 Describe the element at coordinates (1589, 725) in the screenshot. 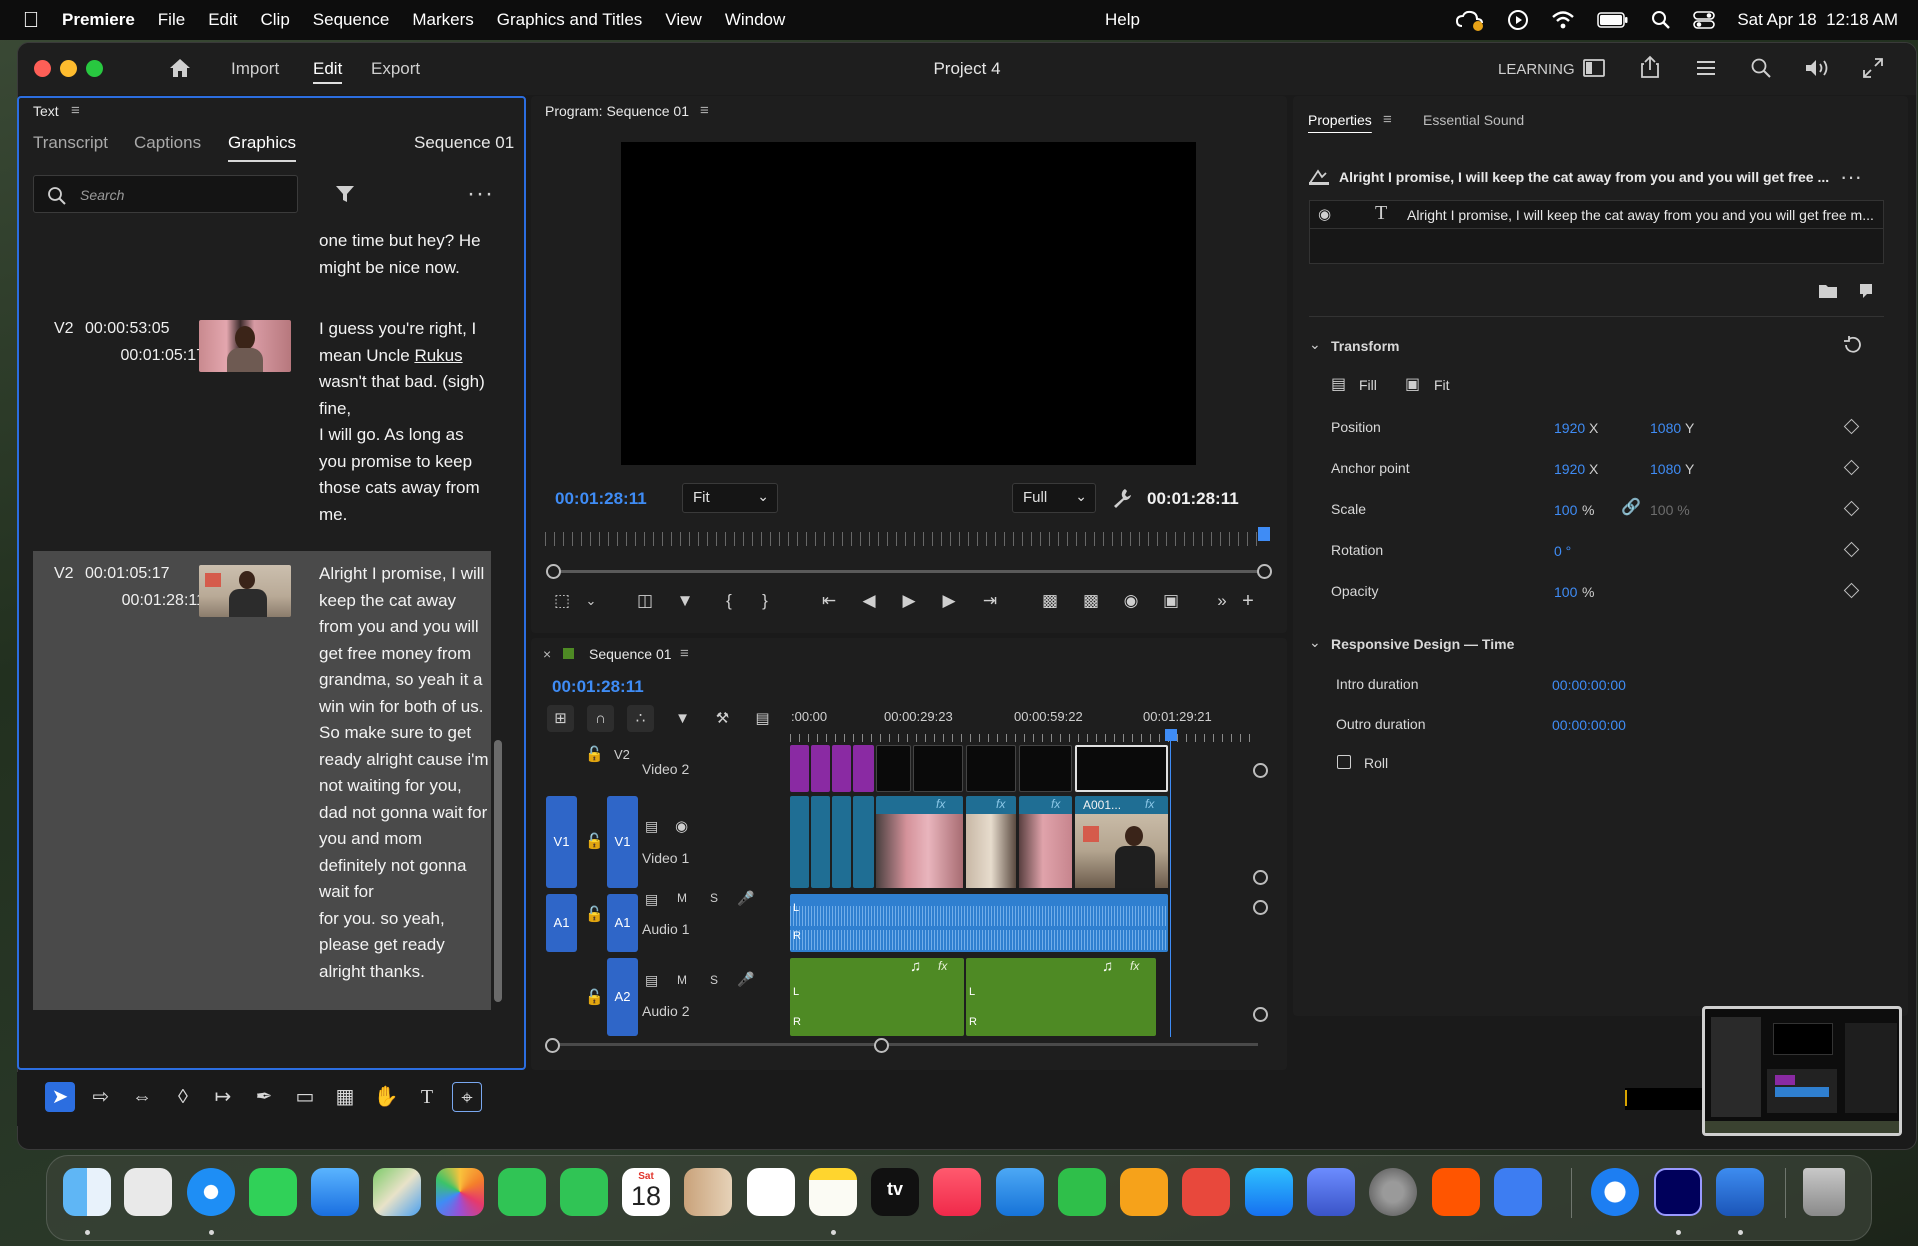

I see `outro-duration-value: 00:00:00:00` at that location.